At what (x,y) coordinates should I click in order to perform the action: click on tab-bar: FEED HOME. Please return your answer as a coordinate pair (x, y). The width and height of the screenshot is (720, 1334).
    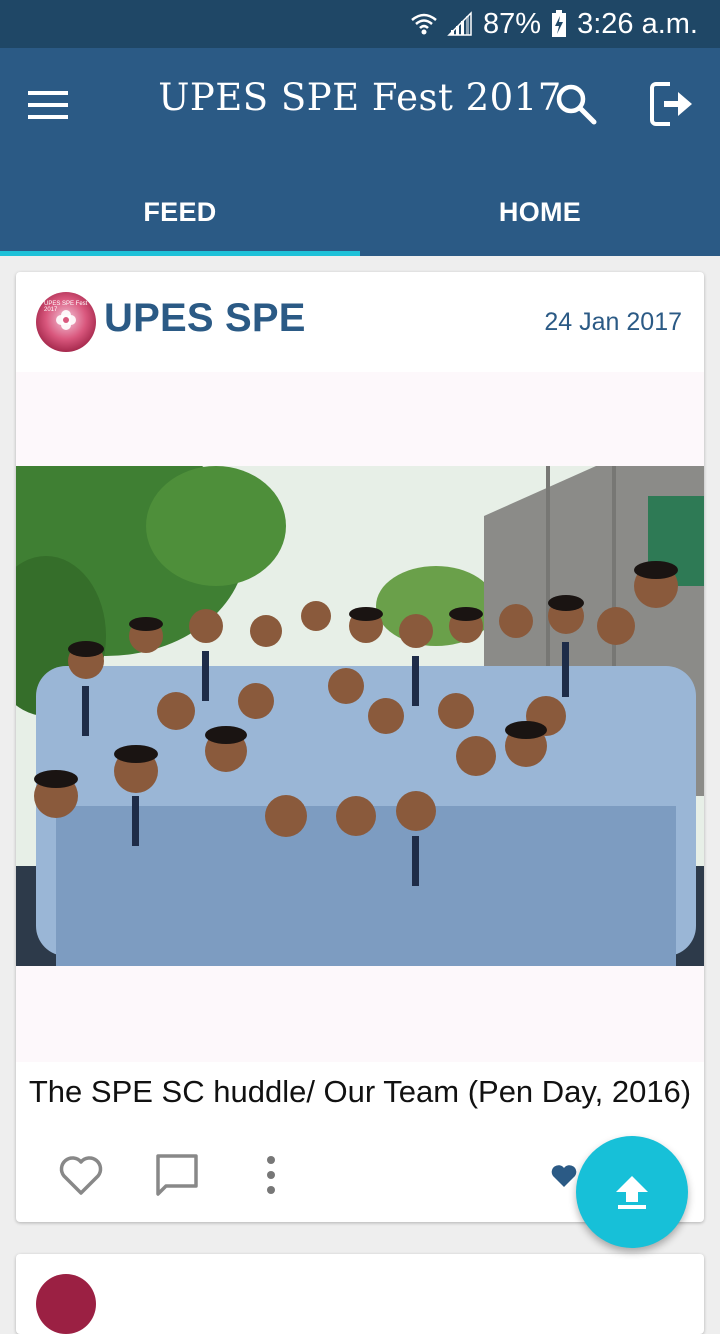
    Looking at the image, I should click on (360, 212).